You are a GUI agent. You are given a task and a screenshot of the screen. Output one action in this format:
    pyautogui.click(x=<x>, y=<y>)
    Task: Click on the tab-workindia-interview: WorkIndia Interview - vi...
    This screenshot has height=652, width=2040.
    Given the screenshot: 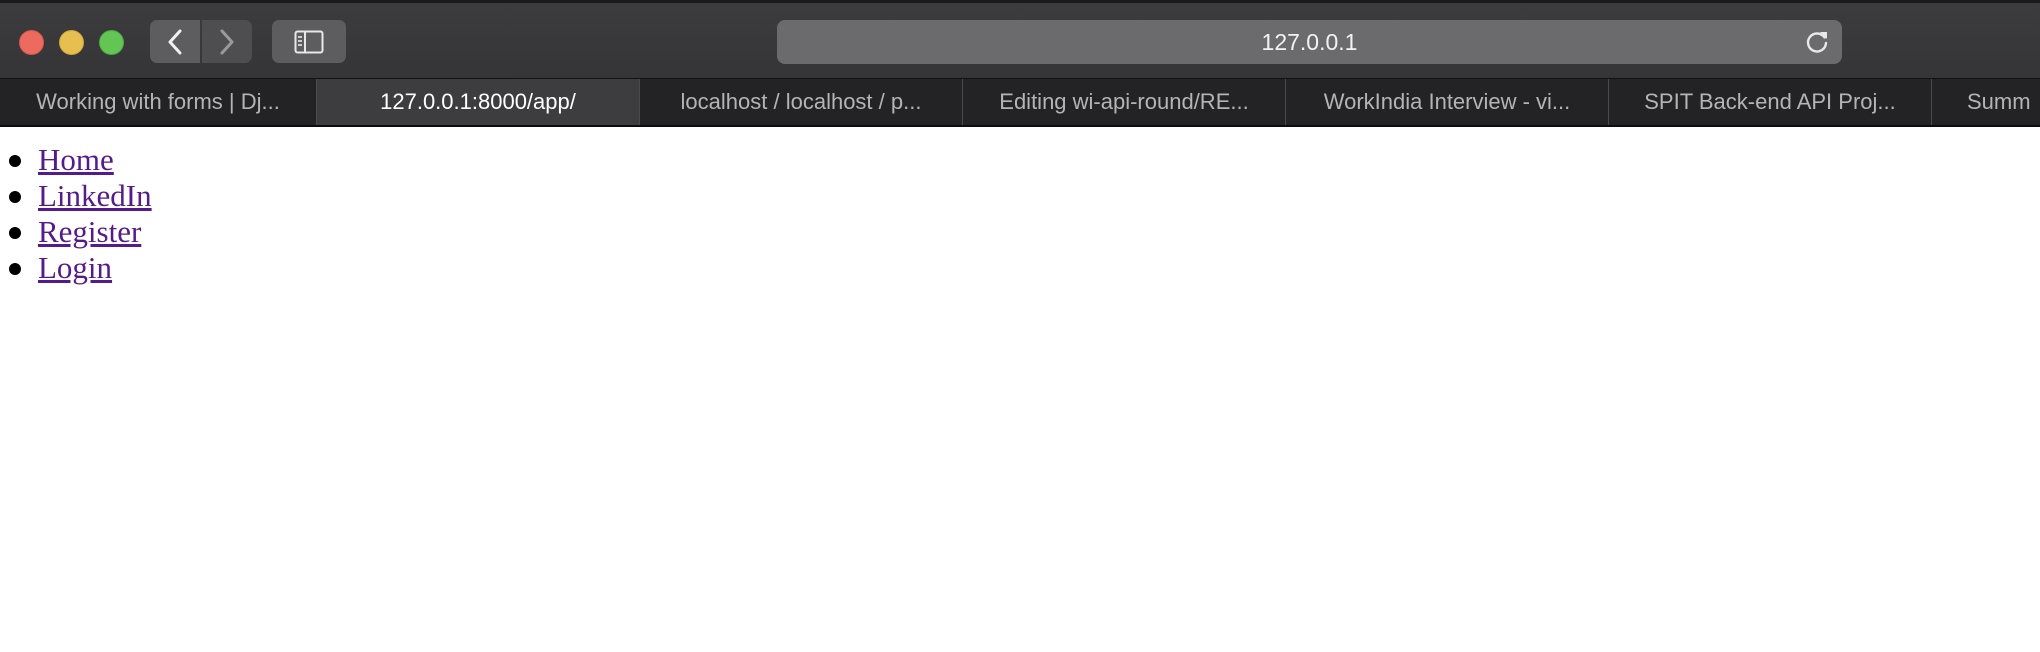 What is the action you would take?
    pyautogui.click(x=1447, y=102)
    